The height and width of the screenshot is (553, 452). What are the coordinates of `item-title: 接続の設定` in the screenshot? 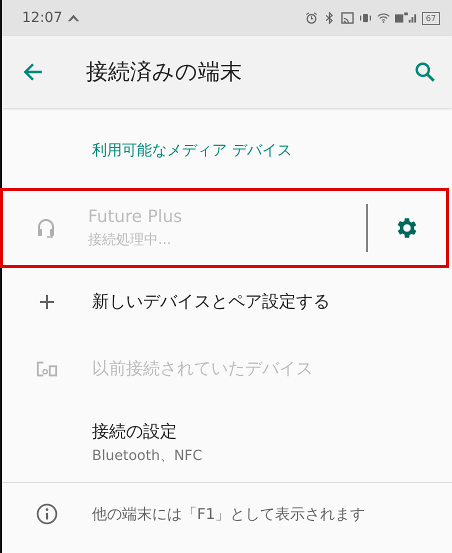 It's located at (135, 431).